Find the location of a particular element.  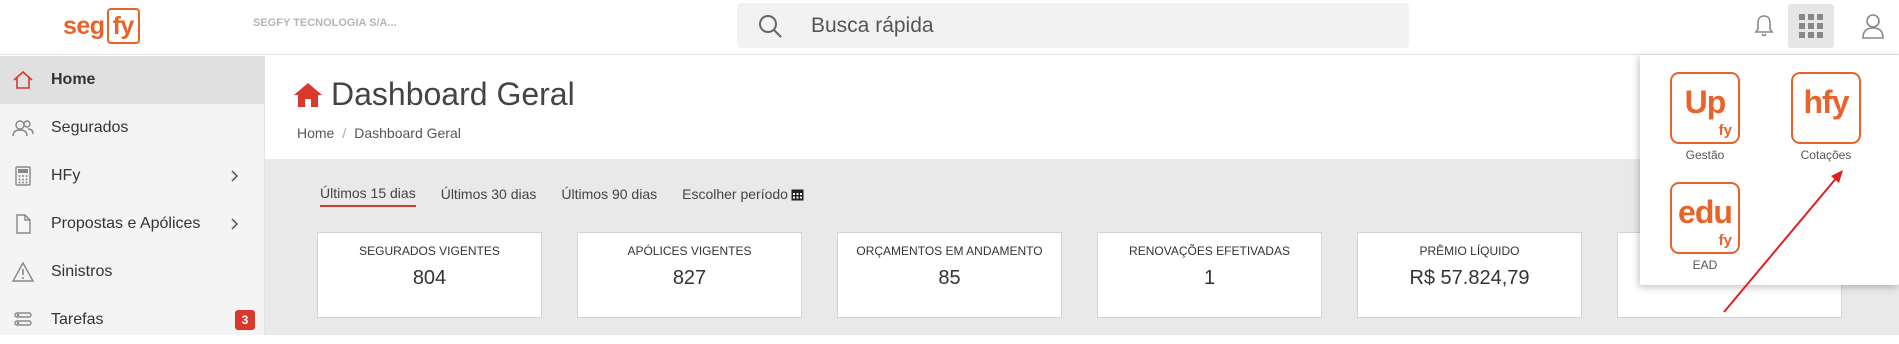

calculator-icon is located at coordinates (23, 176).